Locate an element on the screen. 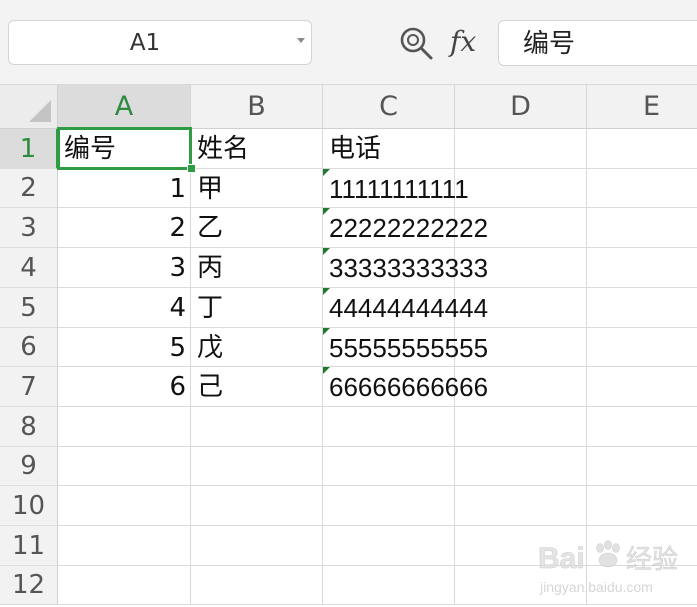  row-header-9: 9 is located at coordinates (29, 466).